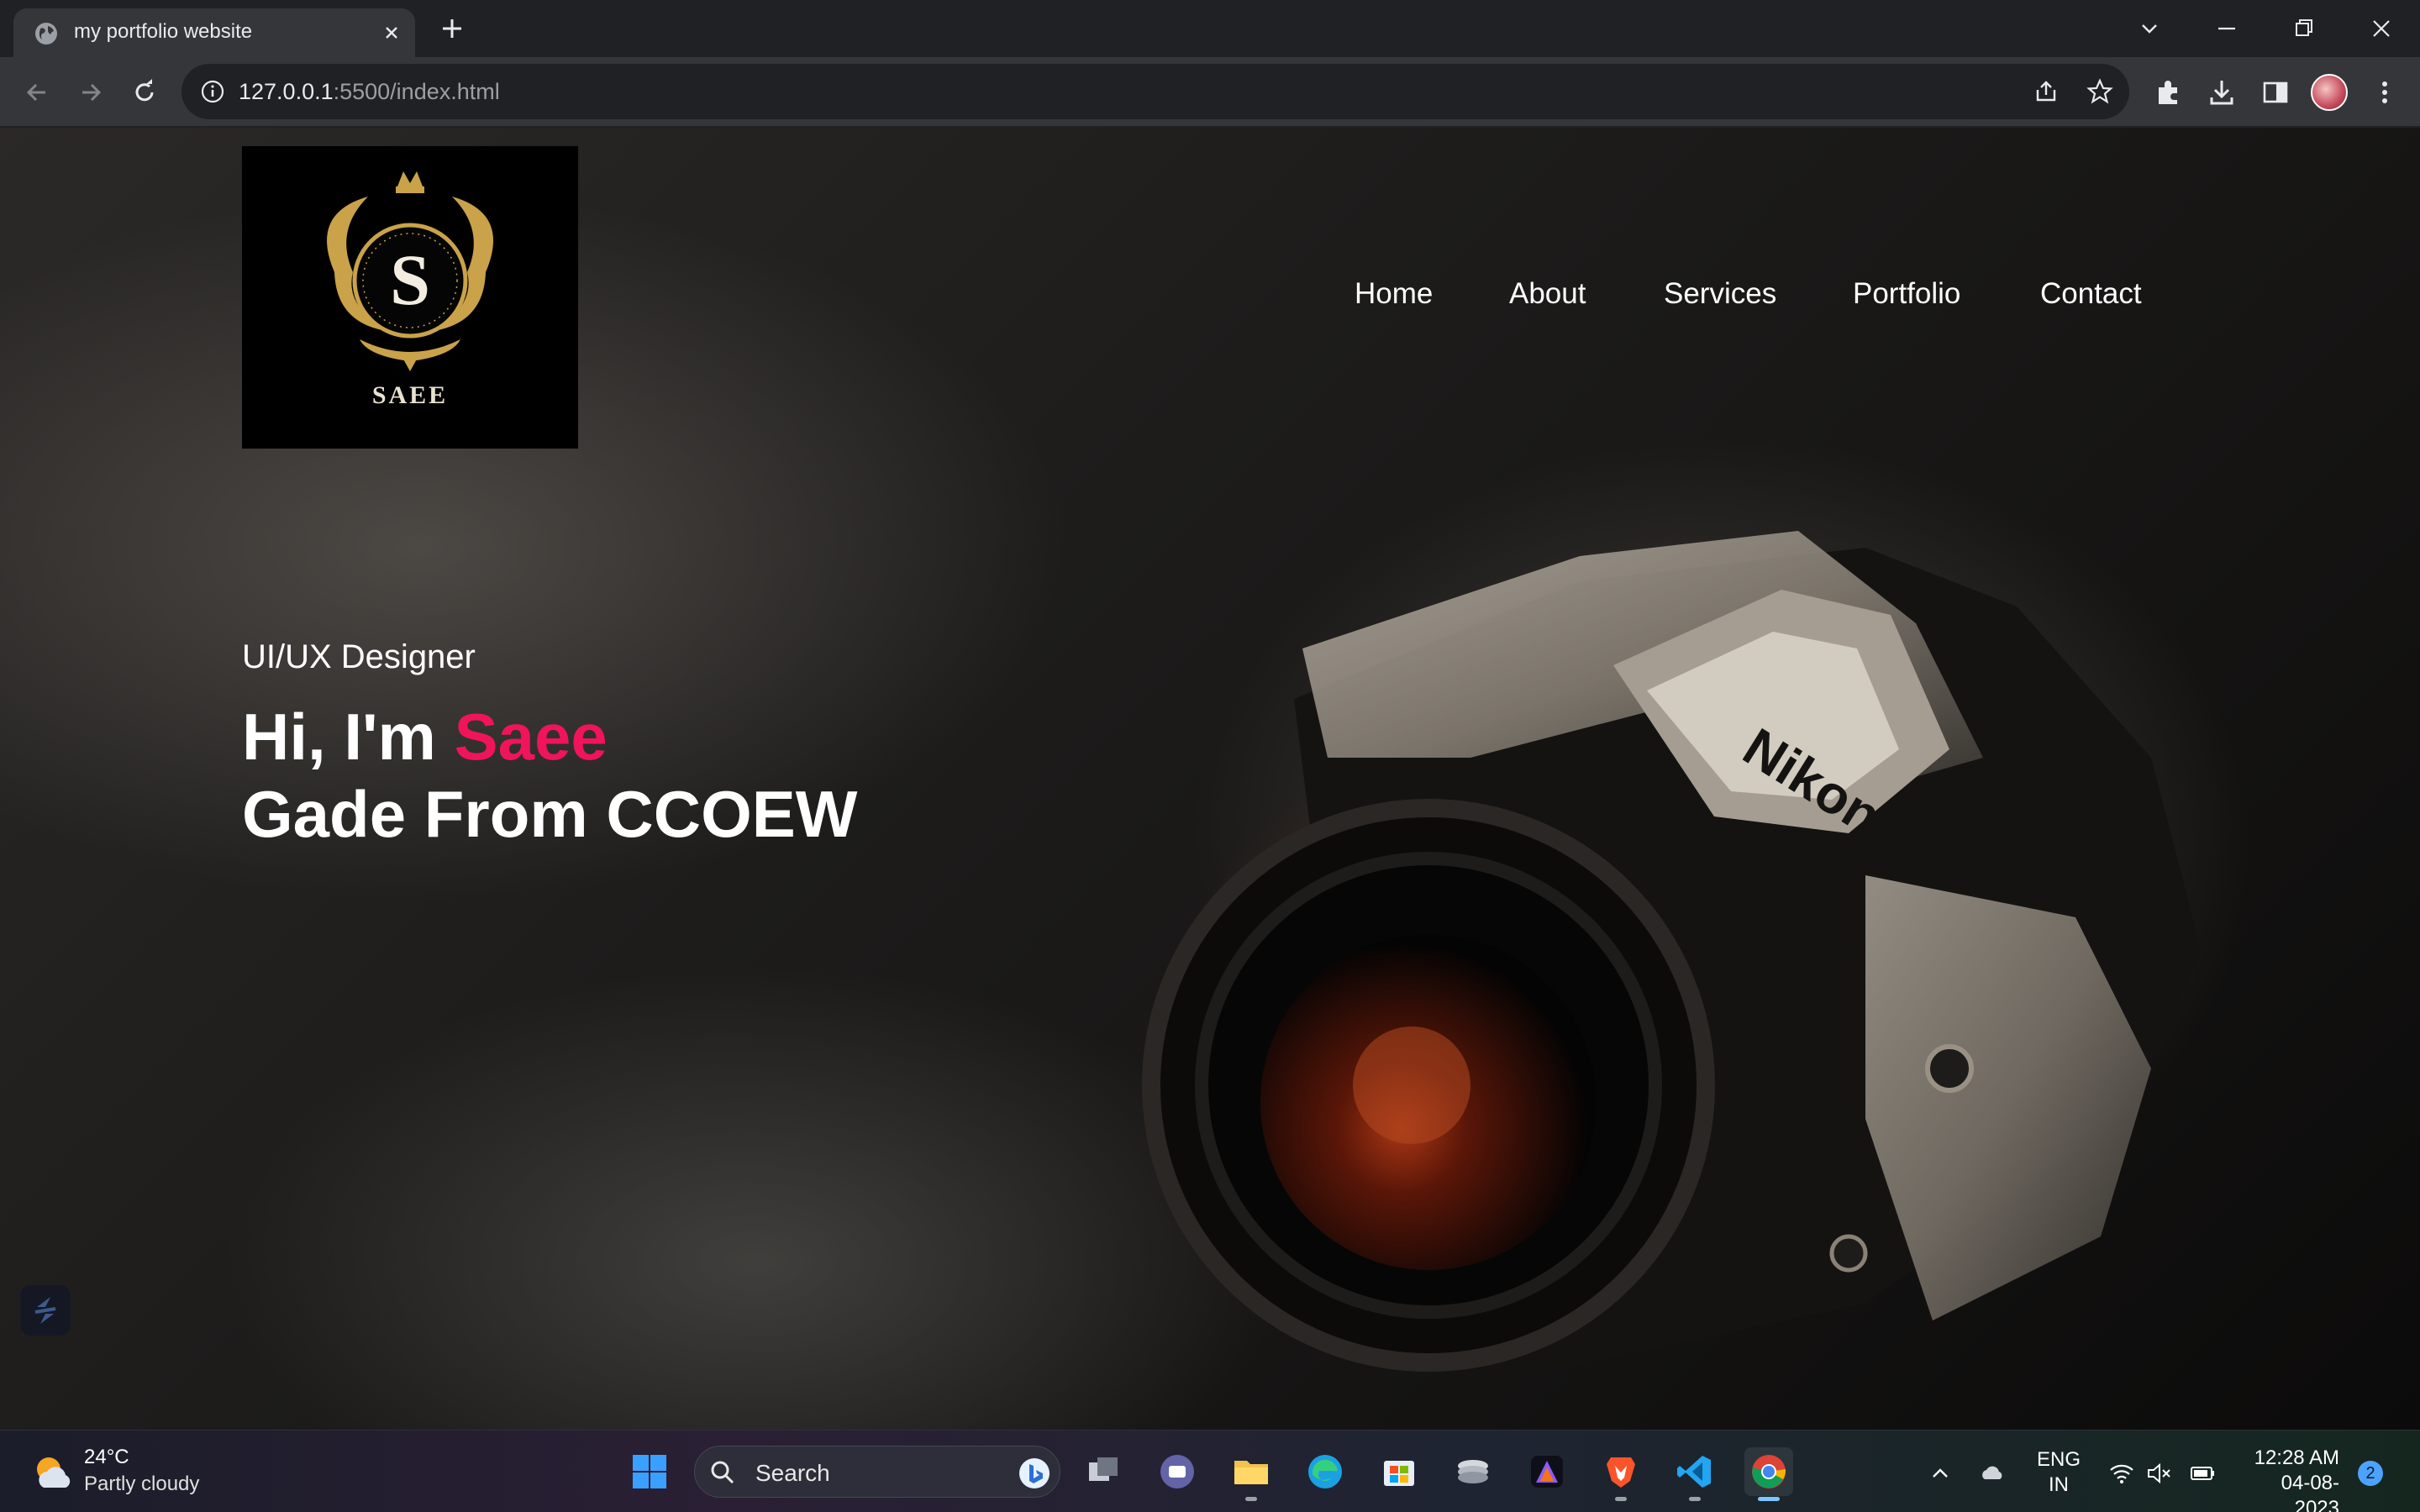 The height and width of the screenshot is (1512, 2420). I want to click on minimize-icon, so click(2226, 28).